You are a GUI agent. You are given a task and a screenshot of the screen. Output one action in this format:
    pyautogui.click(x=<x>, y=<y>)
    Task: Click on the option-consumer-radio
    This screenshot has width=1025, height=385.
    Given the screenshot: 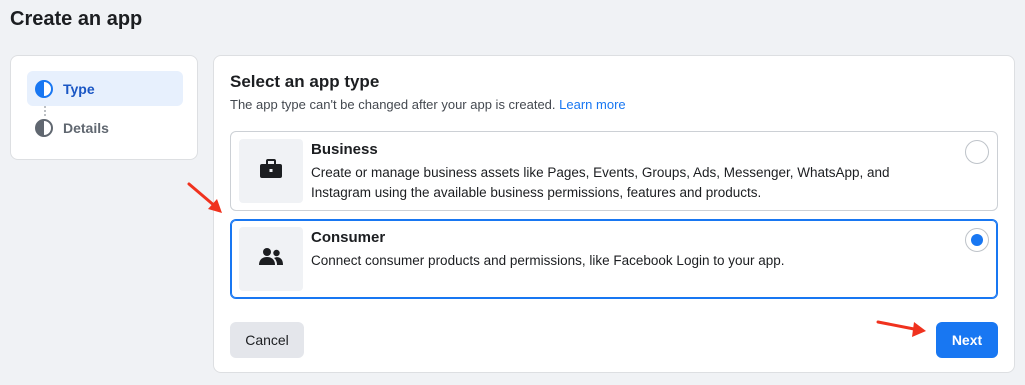 What is the action you would take?
    pyautogui.click(x=977, y=240)
    